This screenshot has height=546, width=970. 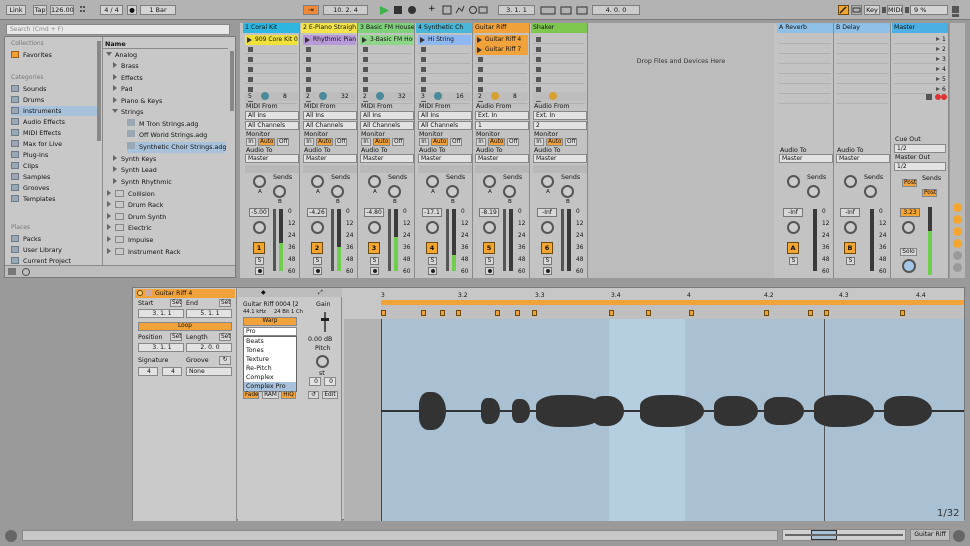 What do you see at coordinates (959, 536) in the screenshot?
I see `detail-toggle-icon` at bounding box center [959, 536].